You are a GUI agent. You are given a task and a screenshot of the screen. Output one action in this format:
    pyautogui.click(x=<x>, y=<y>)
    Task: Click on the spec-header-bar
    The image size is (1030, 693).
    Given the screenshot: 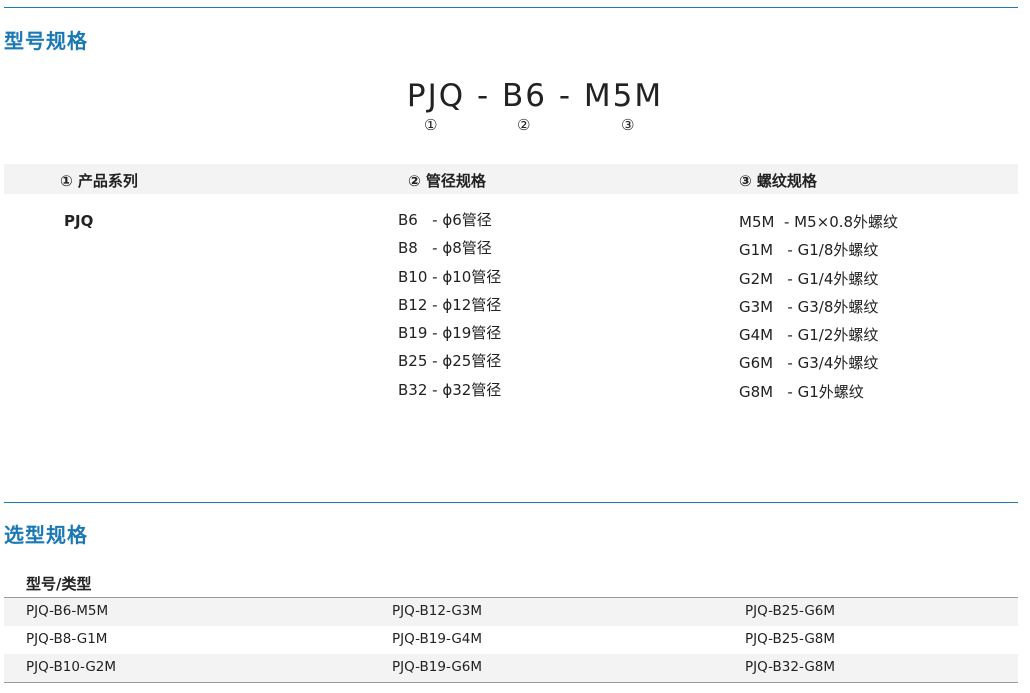 What is the action you would take?
    pyautogui.click(x=511, y=179)
    